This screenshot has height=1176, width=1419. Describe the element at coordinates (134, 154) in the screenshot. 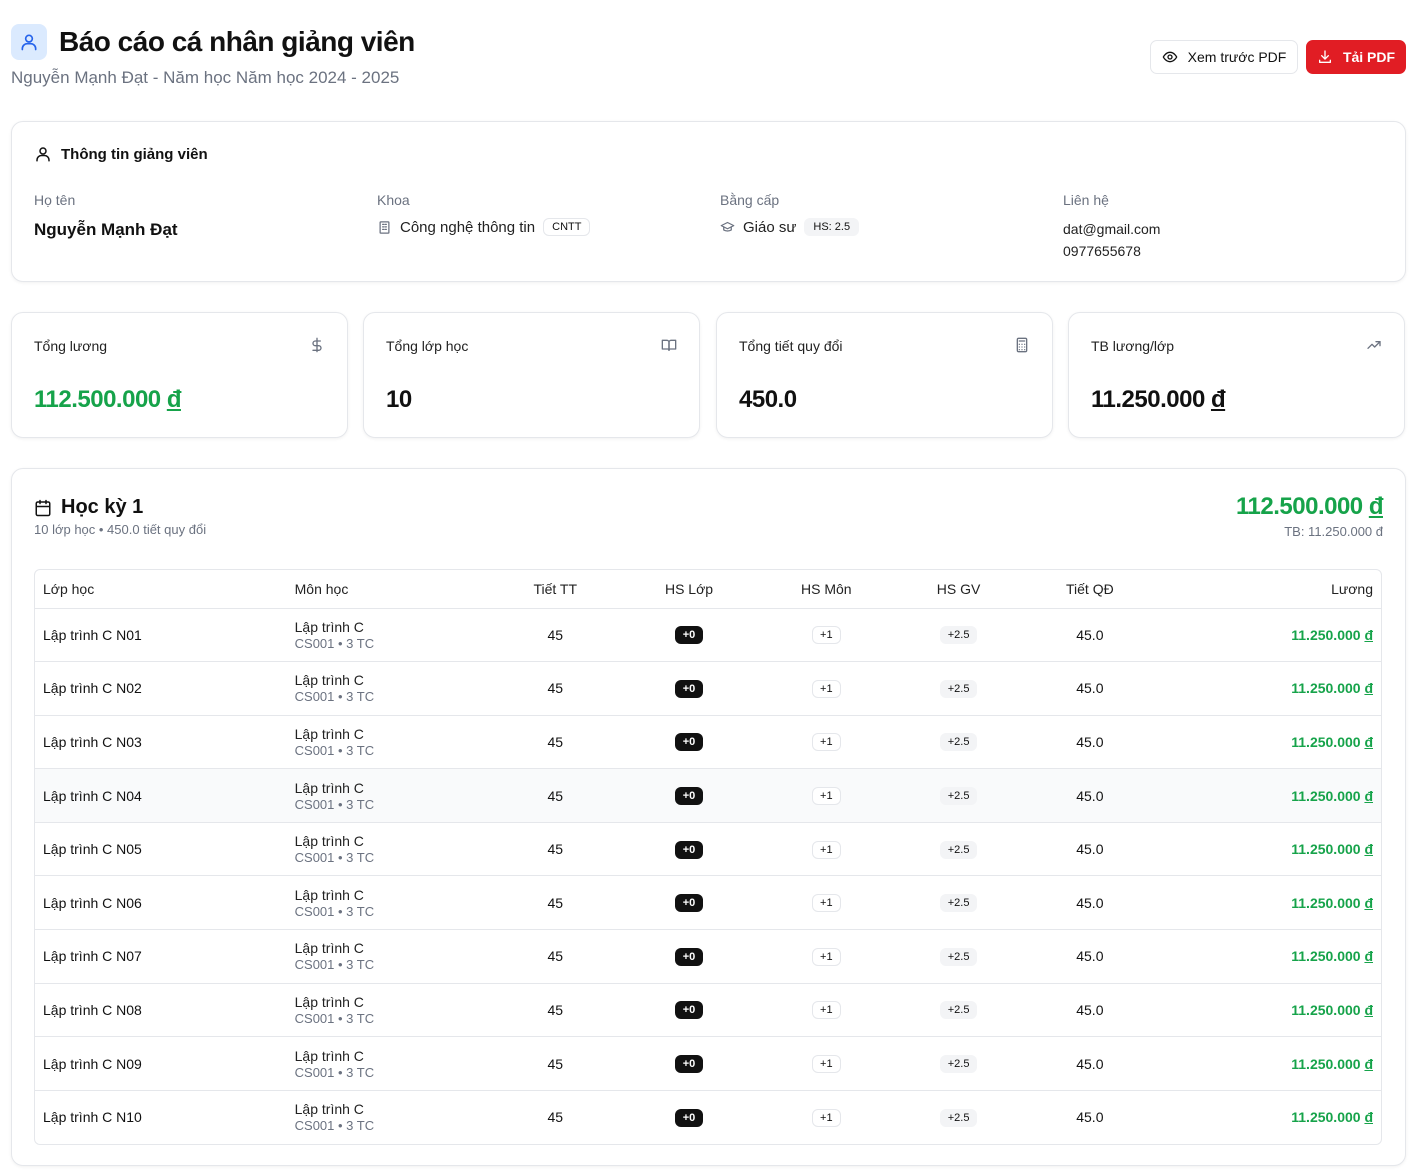

I see `lecturer-info-title-text: Thông tin giảng viên` at that location.